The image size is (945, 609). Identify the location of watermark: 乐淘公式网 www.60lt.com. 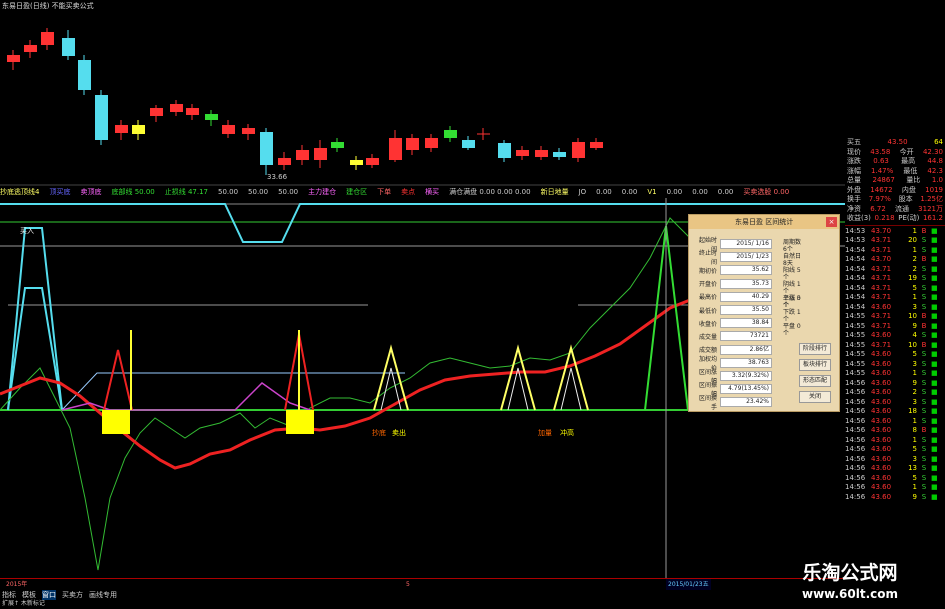
(850, 579).